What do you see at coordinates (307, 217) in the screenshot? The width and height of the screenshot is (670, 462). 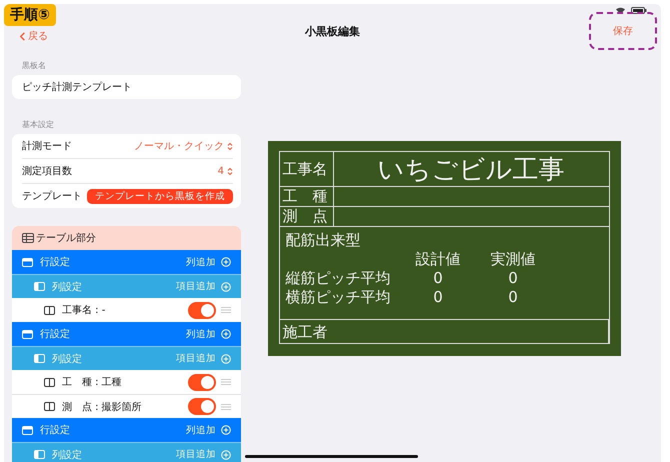 I see `board-label: 測 点` at bounding box center [307, 217].